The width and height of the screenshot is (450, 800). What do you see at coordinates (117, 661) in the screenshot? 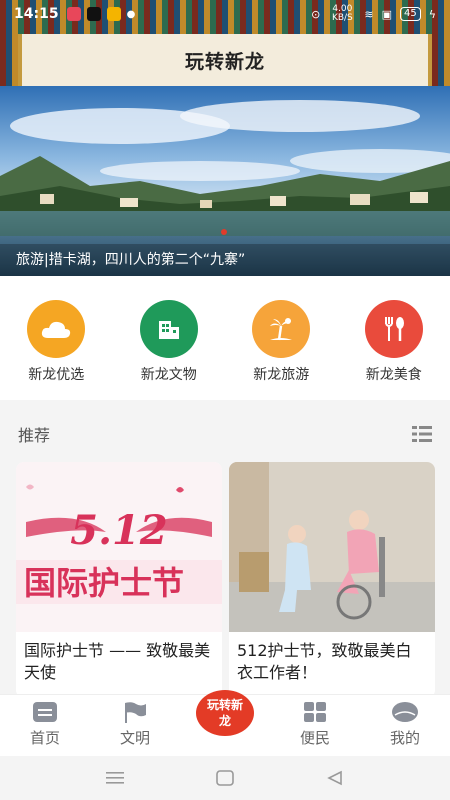
I see `card-title: 国际护士节 —— 致敬最美天使` at bounding box center [117, 661].